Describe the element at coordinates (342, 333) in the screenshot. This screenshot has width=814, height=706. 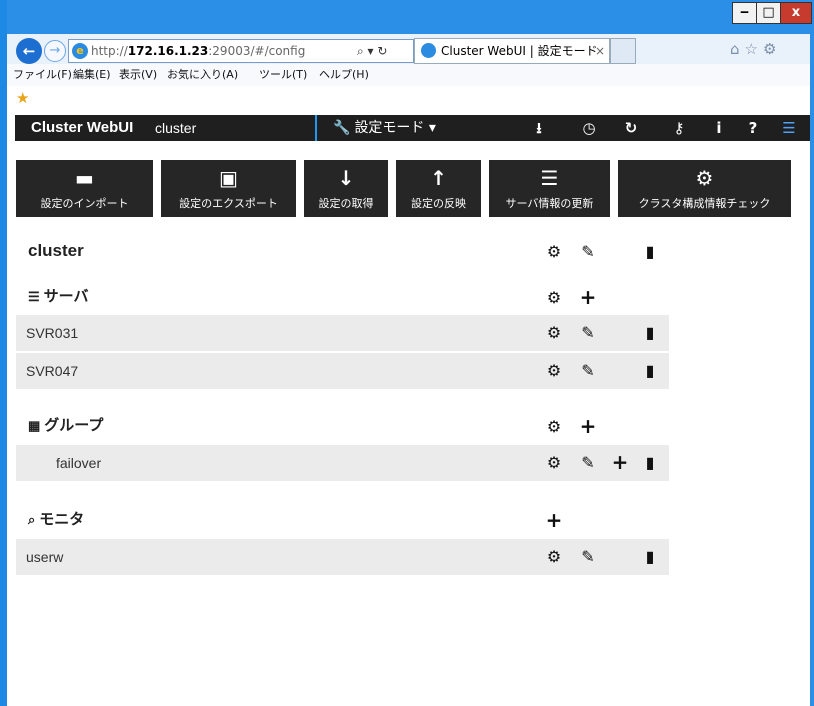
I see `server-row: SVR031 ⚙ ✎ ▮` at that location.